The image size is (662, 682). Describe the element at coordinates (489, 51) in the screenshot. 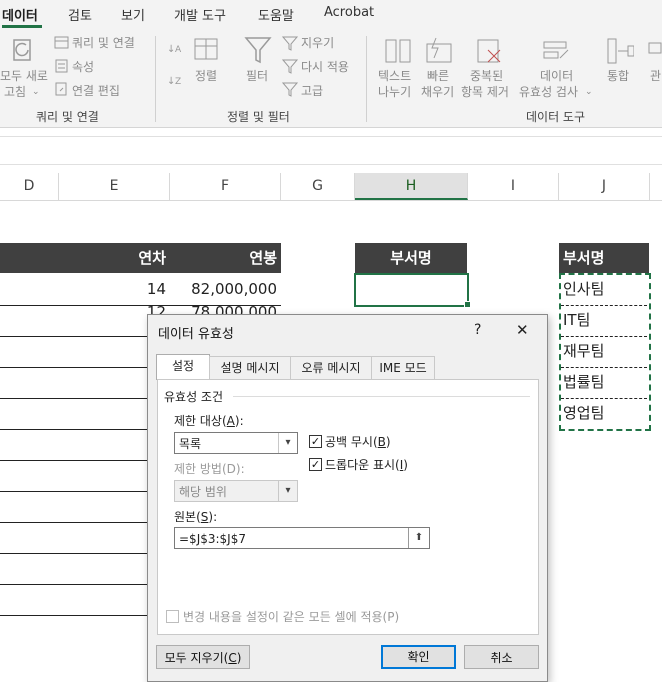

I see `remove-duplicates-icon` at that location.